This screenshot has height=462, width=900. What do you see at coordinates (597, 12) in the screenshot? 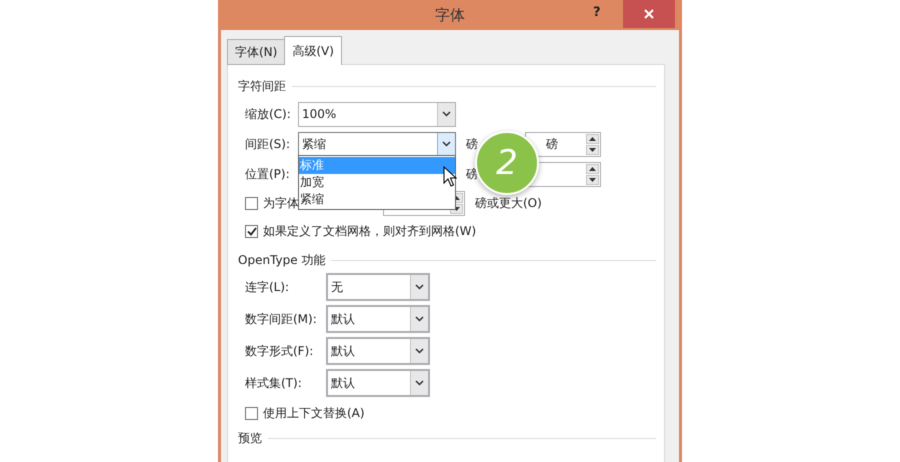
I see `help-button: ?` at bounding box center [597, 12].